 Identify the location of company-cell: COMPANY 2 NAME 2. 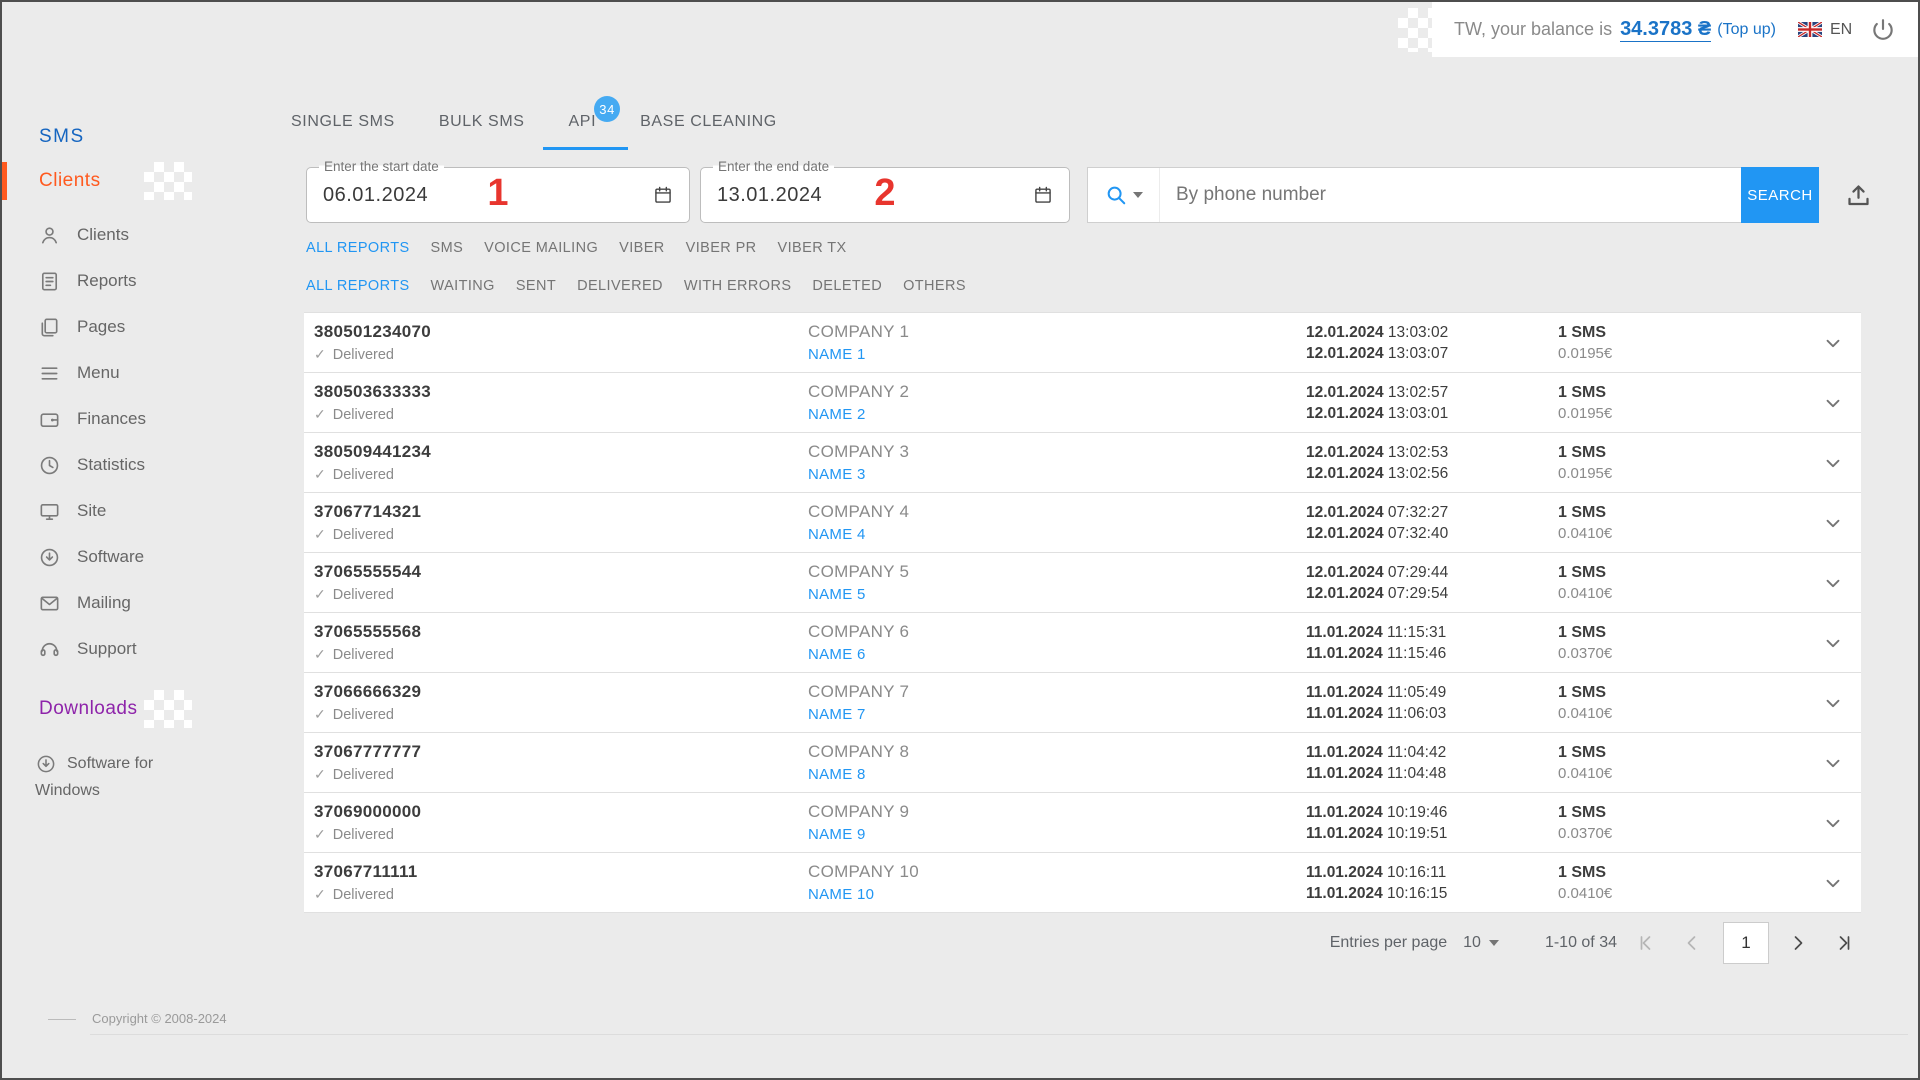
(1057, 403).